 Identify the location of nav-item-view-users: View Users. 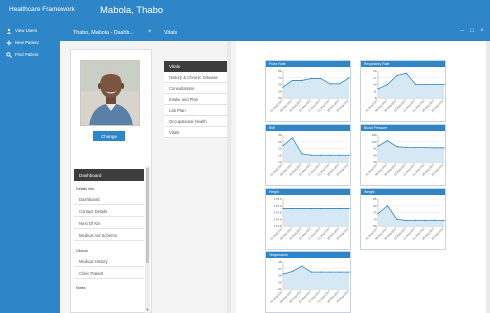
(21, 30).